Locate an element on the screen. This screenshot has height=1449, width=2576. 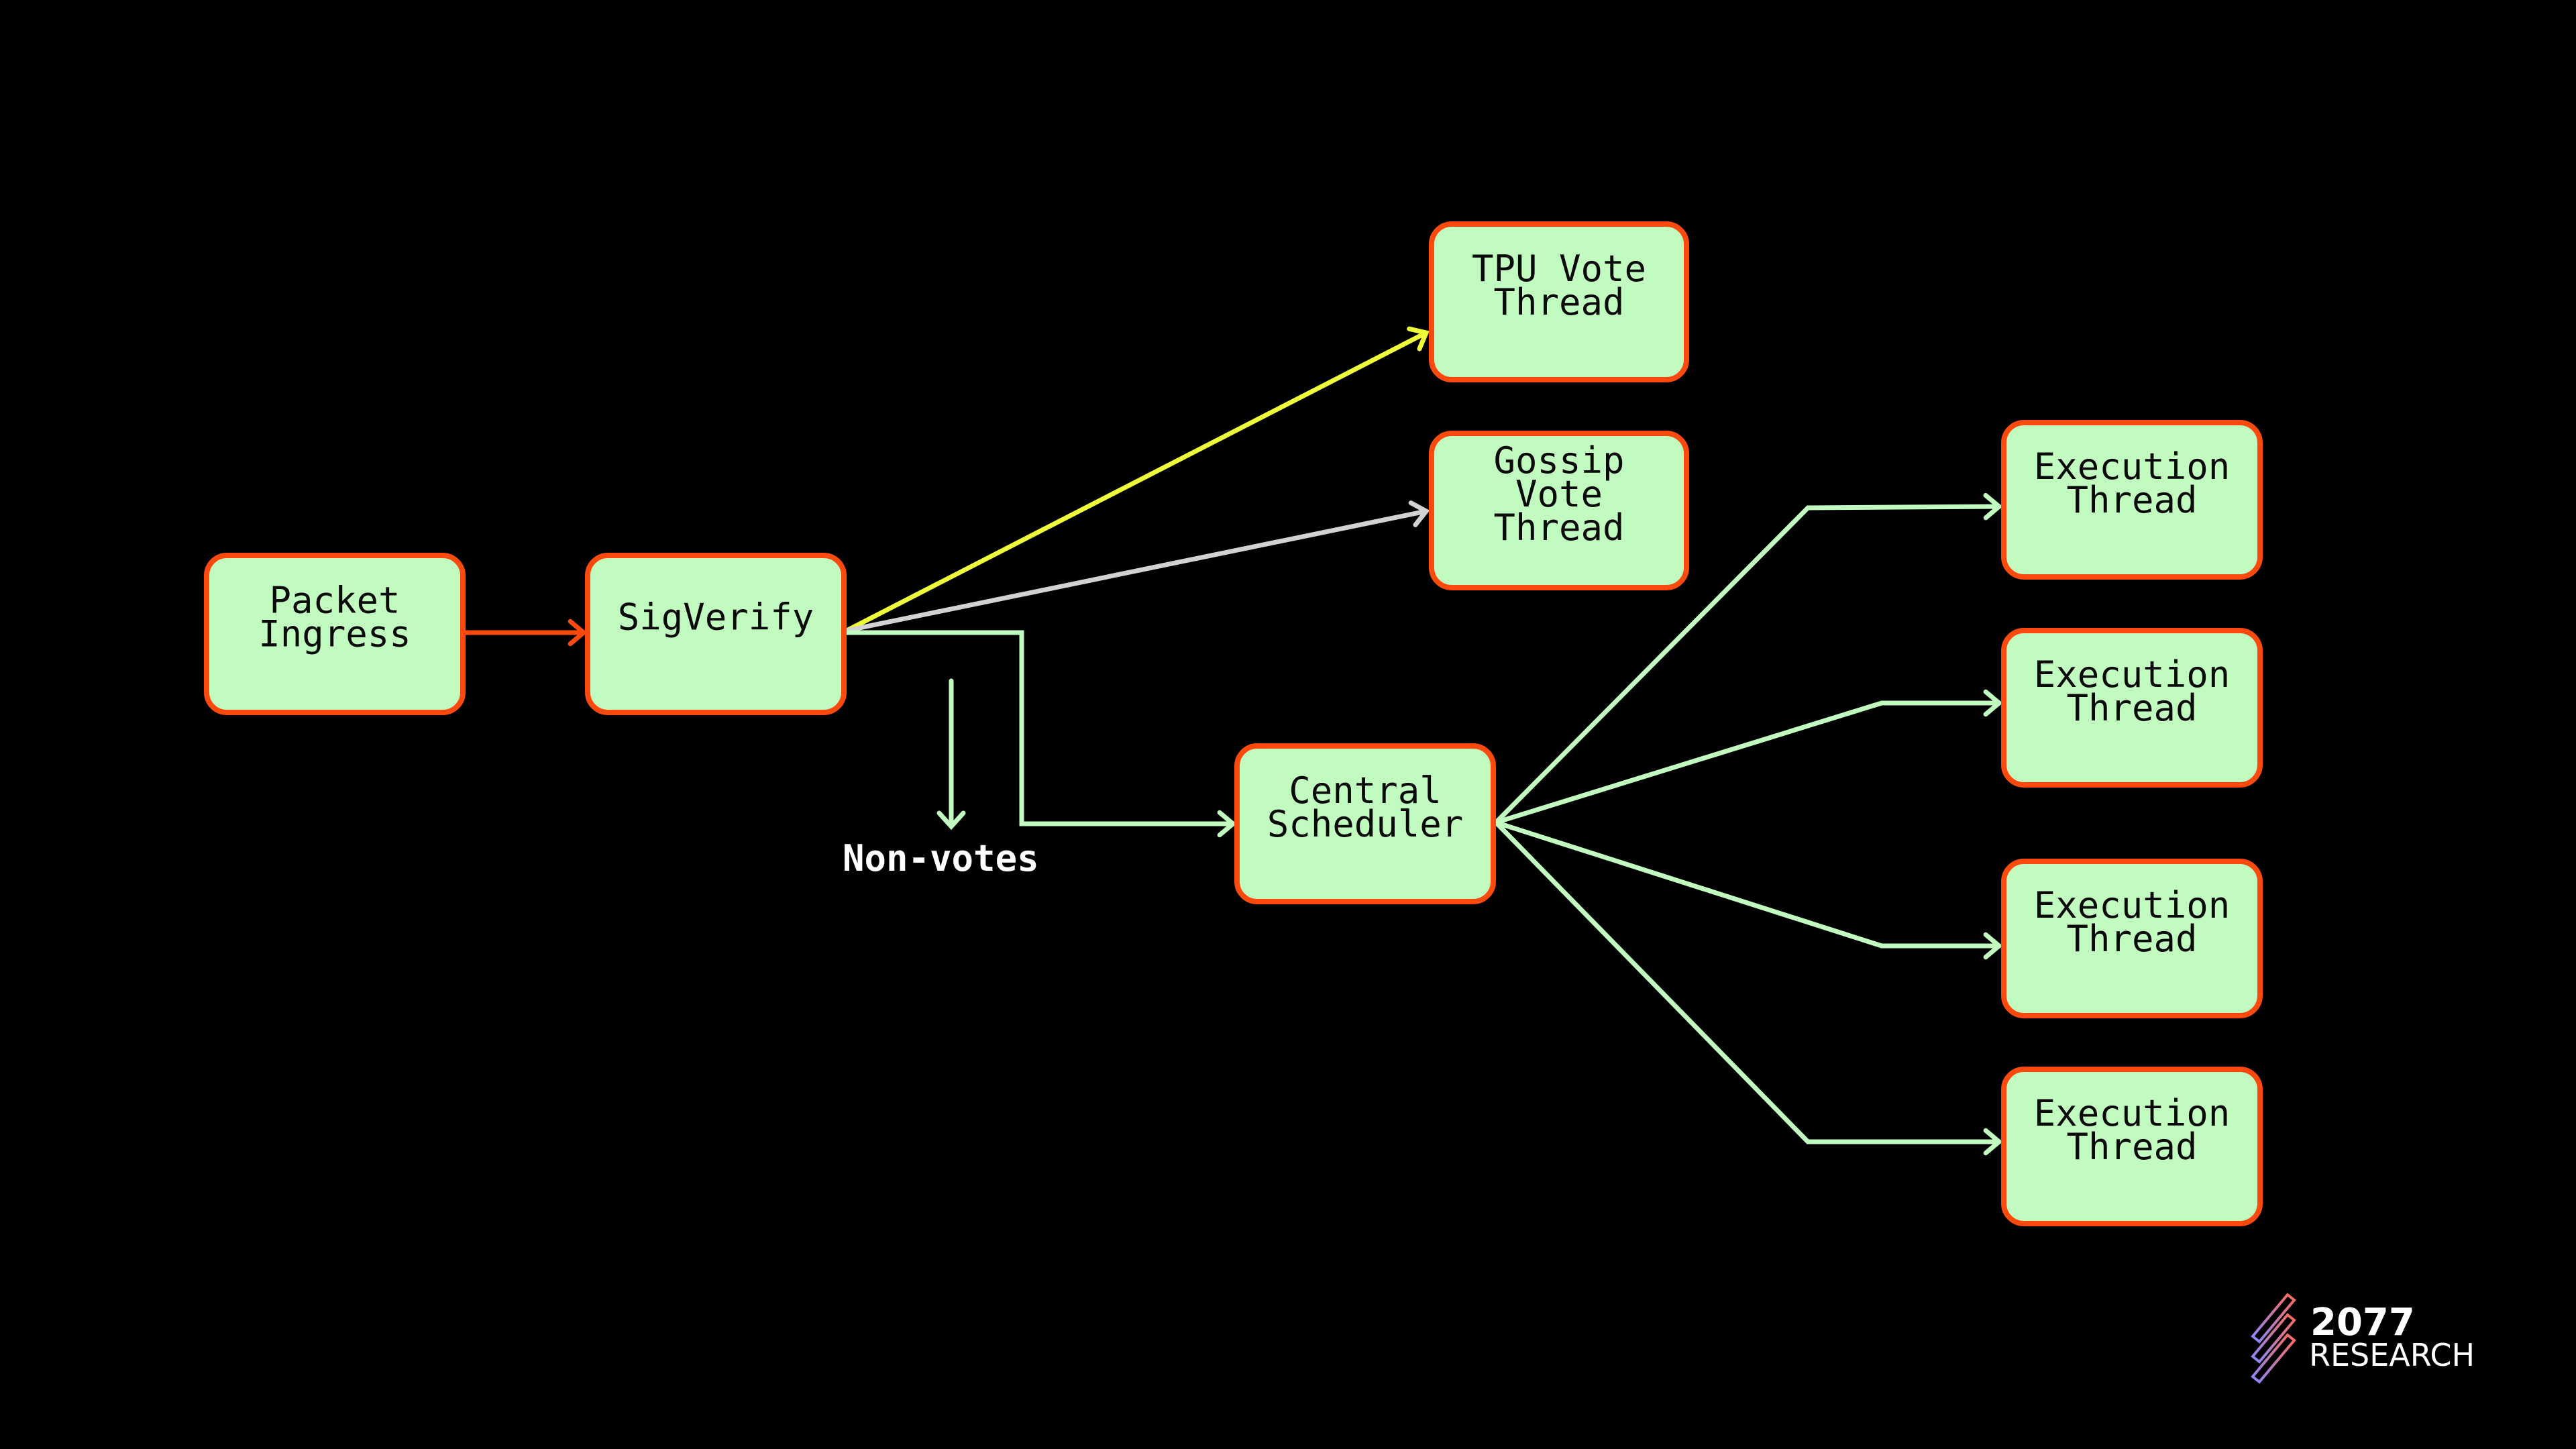
node-label-line: SigVerify is located at coordinates (716, 617).